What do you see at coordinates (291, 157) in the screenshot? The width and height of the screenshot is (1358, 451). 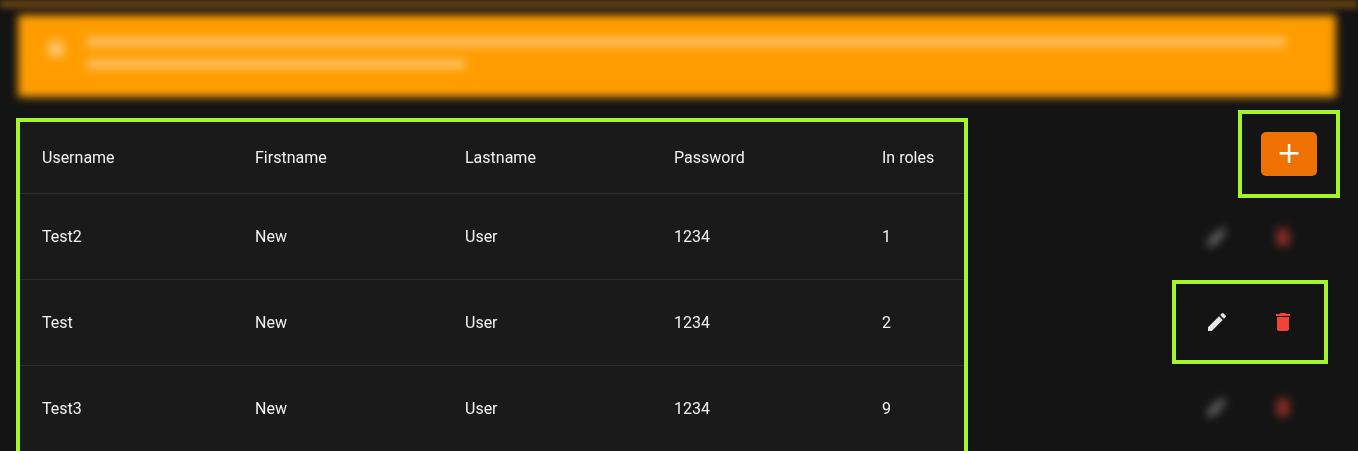 I see `column-header: Firstname` at bounding box center [291, 157].